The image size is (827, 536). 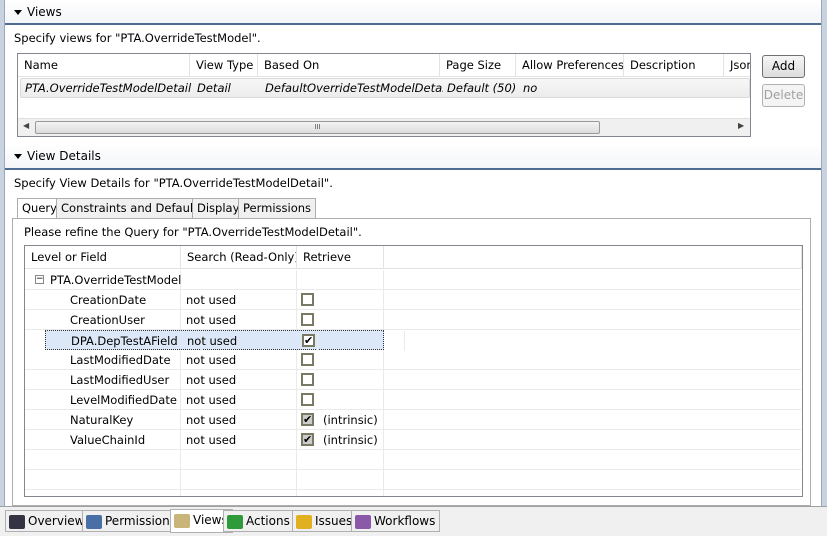 What do you see at coordinates (268, 521) in the screenshot?
I see `bottom-tab-label: Actions` at bounding box center [268, 521].